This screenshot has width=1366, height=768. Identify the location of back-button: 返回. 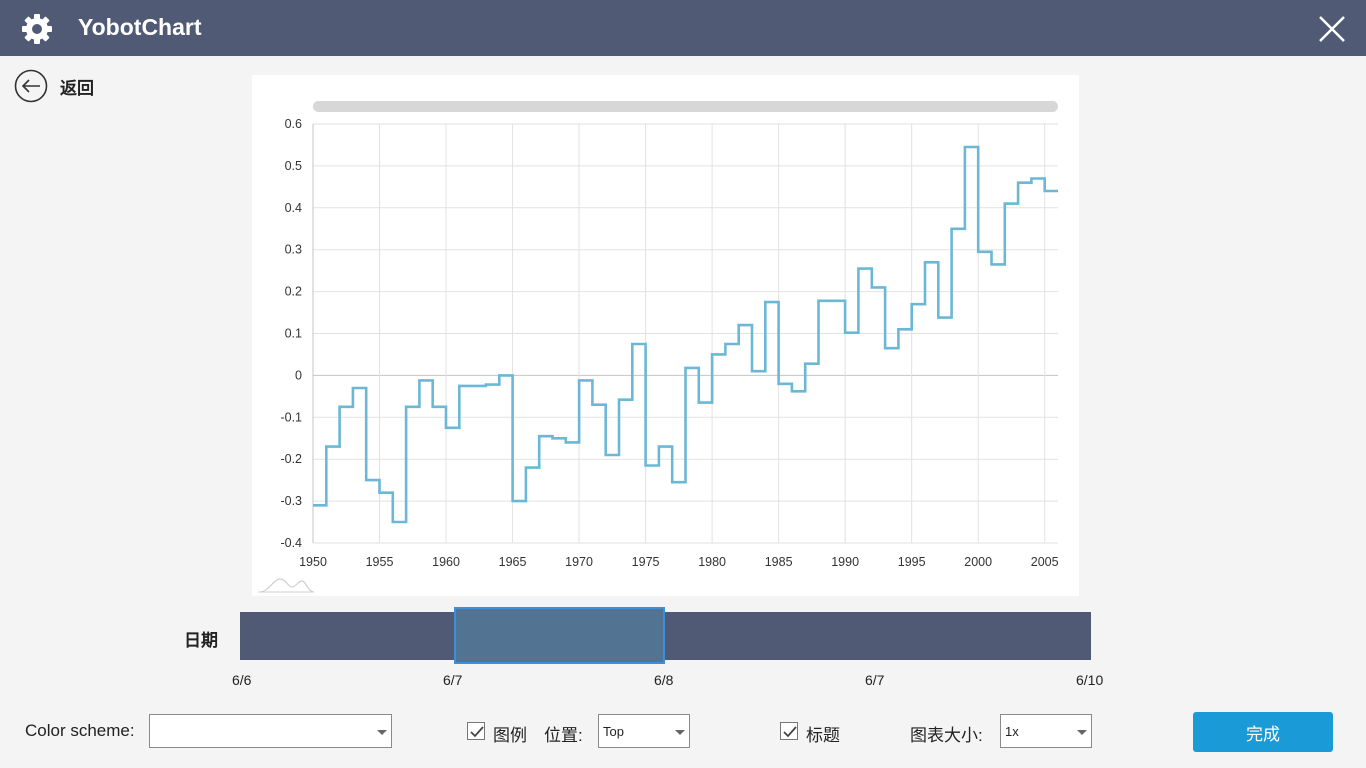
(54, 86).